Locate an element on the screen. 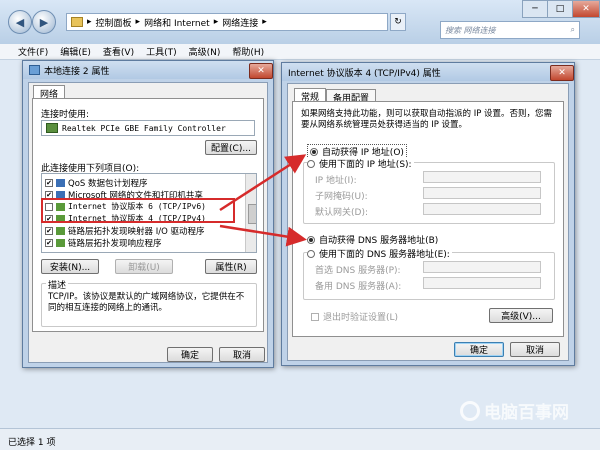 Image resolution: width=600 pixels, height=450 pixels. watermark-logo-icon is located at coordinates (470, 410).